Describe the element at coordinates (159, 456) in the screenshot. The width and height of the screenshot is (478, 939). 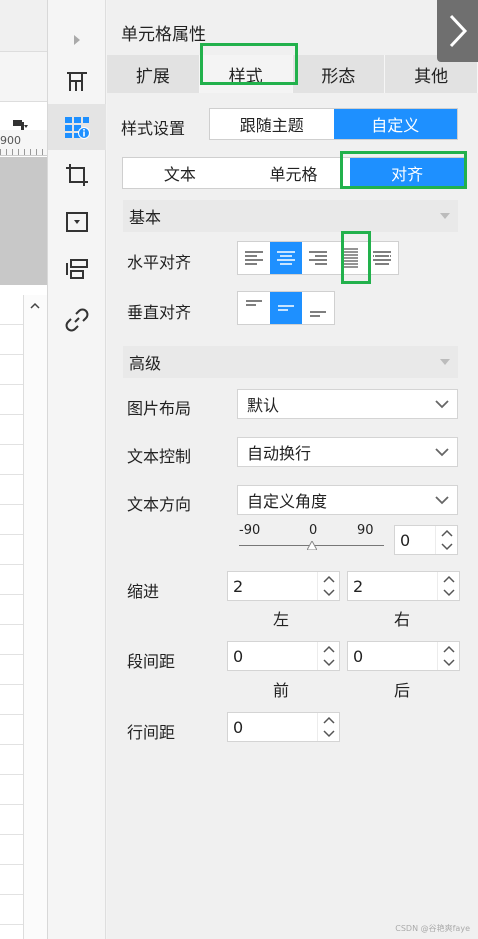
I see `text-control-label: 文本控制` at that location.